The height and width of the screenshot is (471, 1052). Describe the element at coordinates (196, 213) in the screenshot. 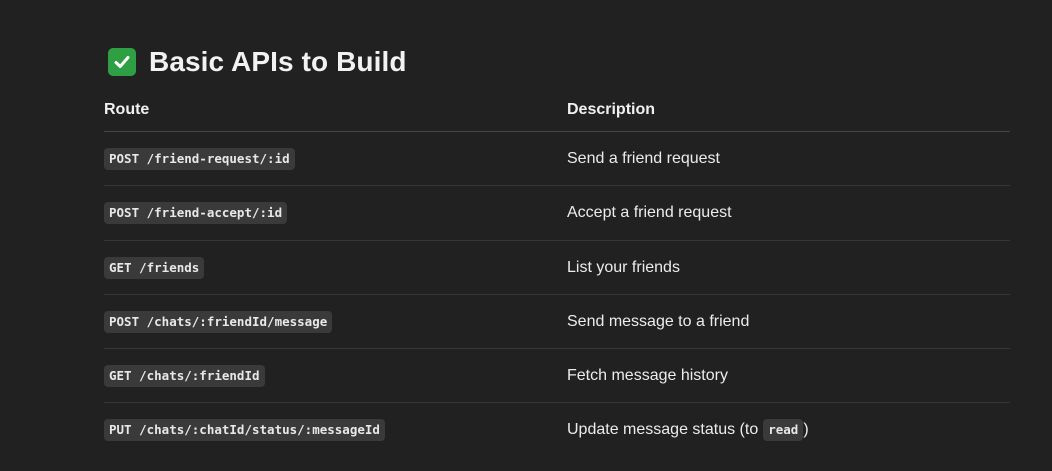

I see `route-code: POST /friend-accept/:id` at that location.